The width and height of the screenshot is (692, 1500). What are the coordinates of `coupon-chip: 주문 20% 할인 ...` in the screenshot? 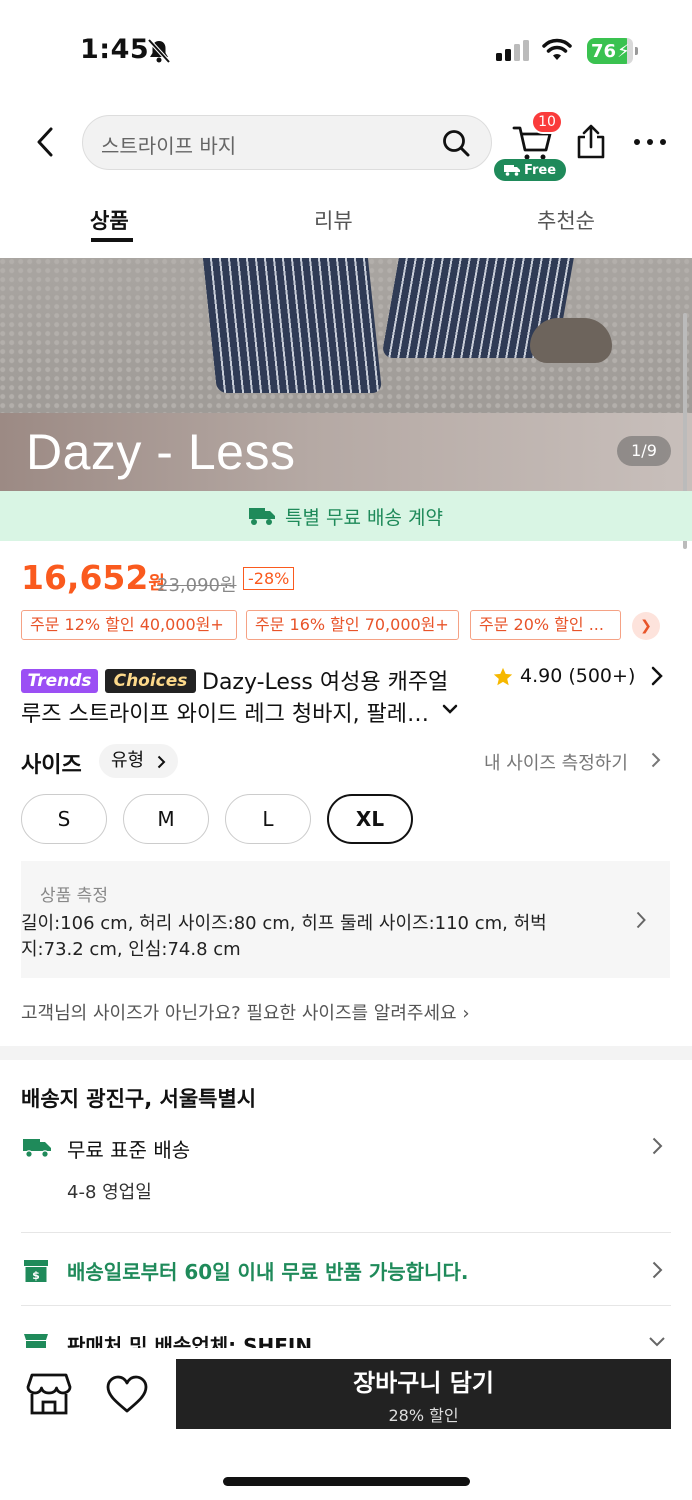 It's located at (545, 625).